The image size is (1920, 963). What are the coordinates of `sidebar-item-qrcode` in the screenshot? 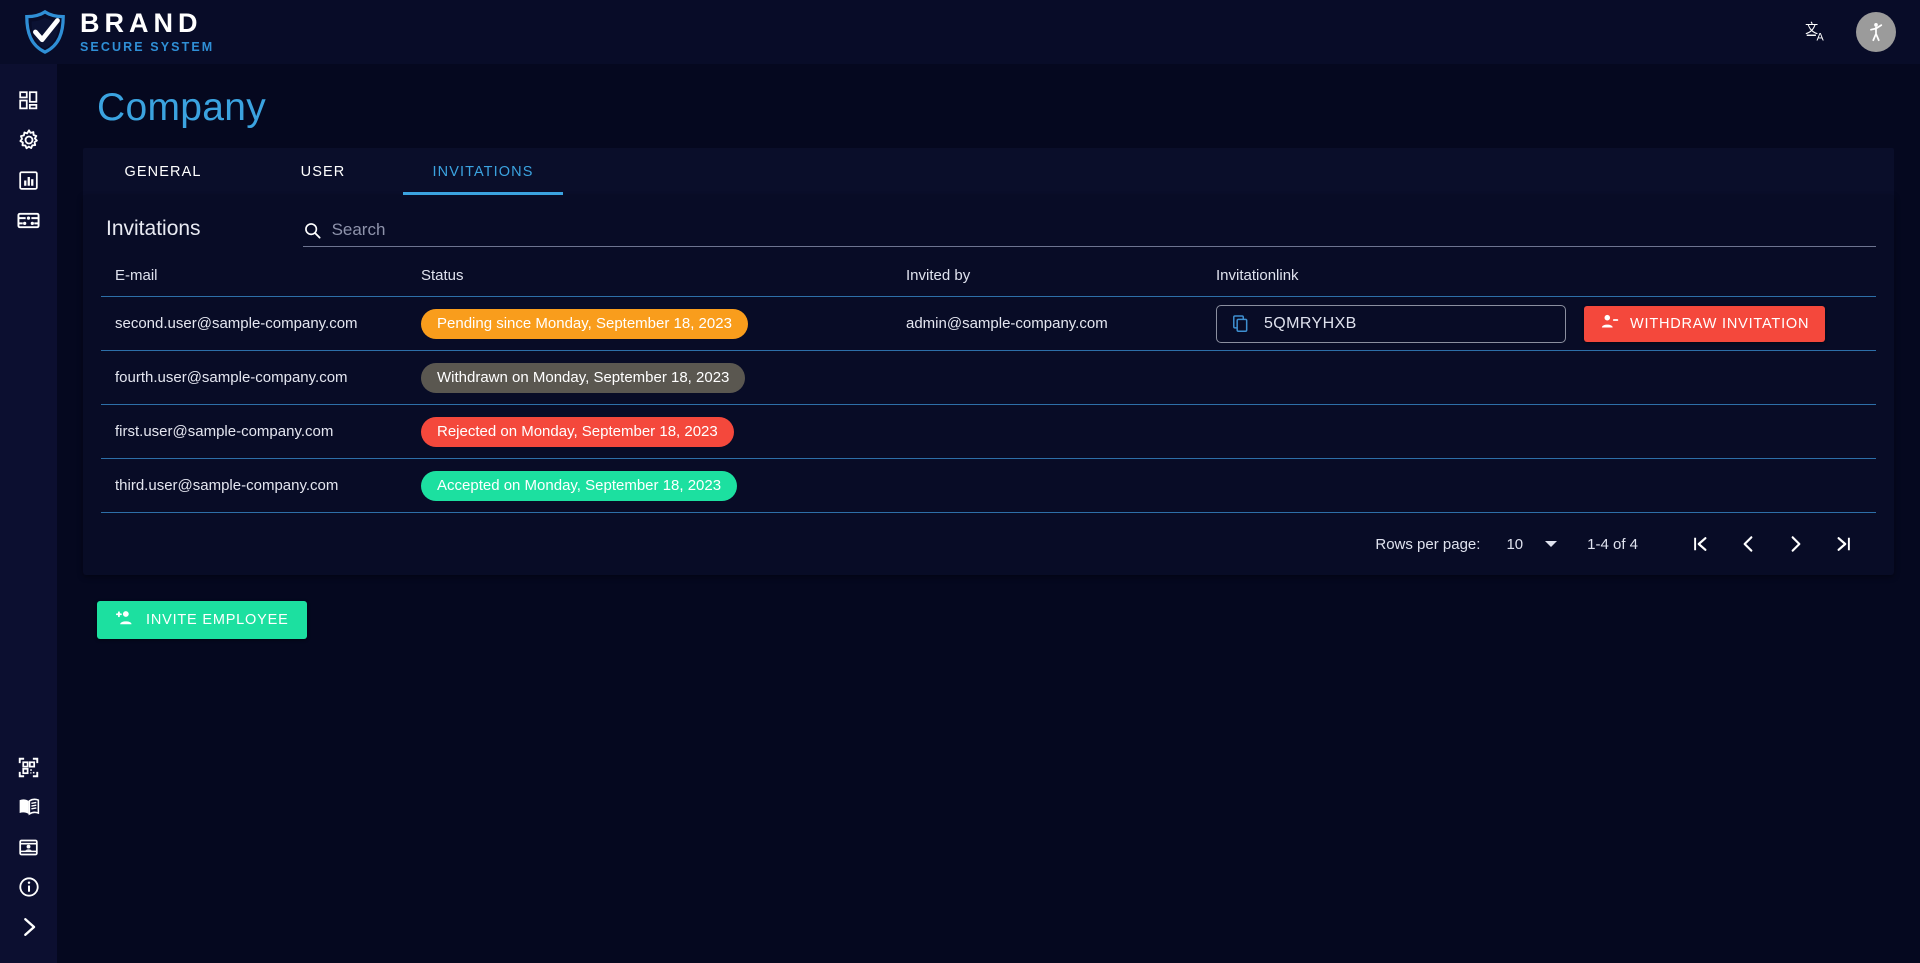 It's located at (28, 767).